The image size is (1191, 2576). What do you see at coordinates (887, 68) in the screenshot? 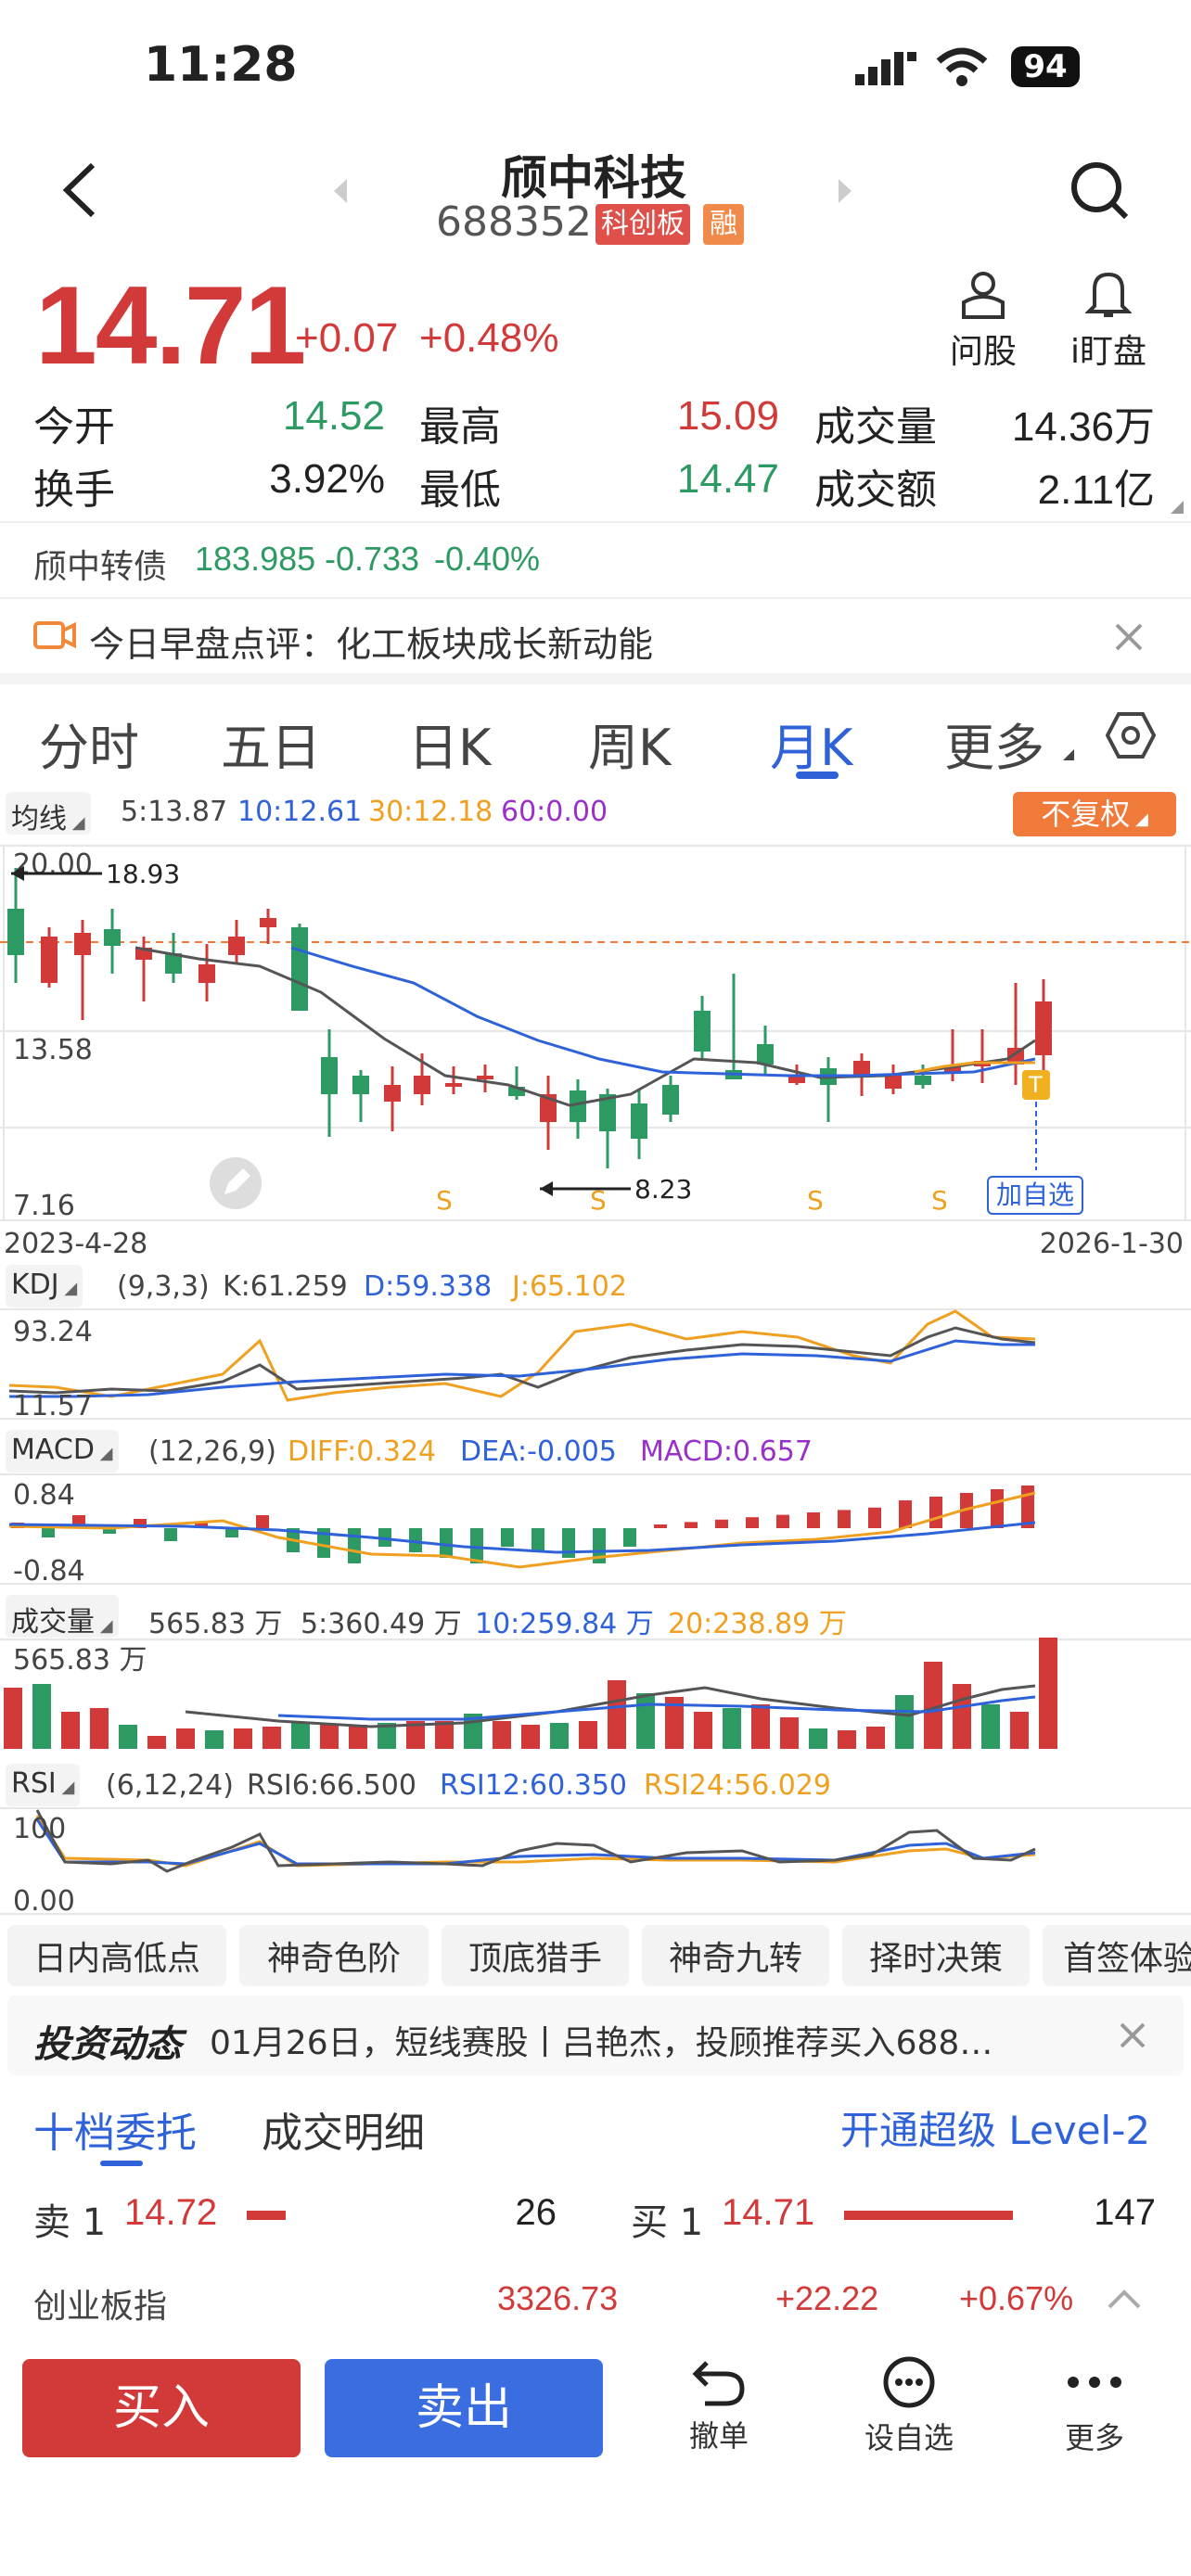
I see `cellular-signal-icon` at bounding box center [887, 68].